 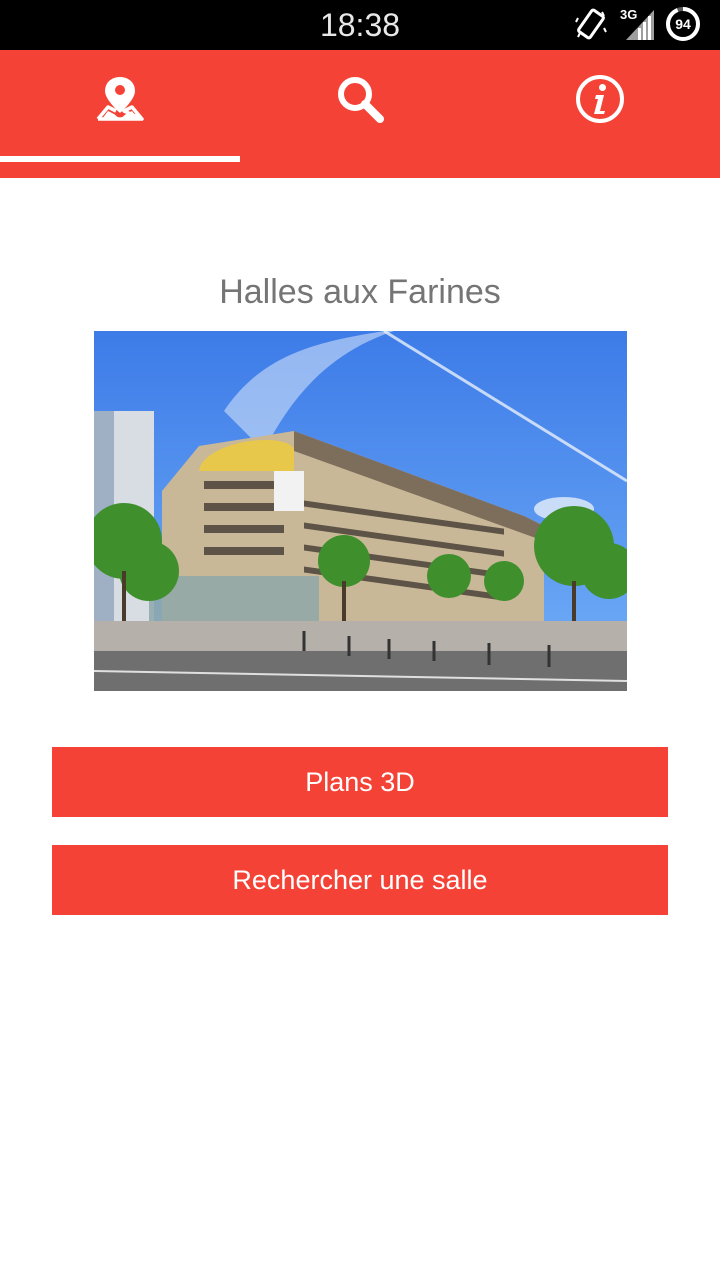 I want to click on tab-search, so click(x=360, y=114).